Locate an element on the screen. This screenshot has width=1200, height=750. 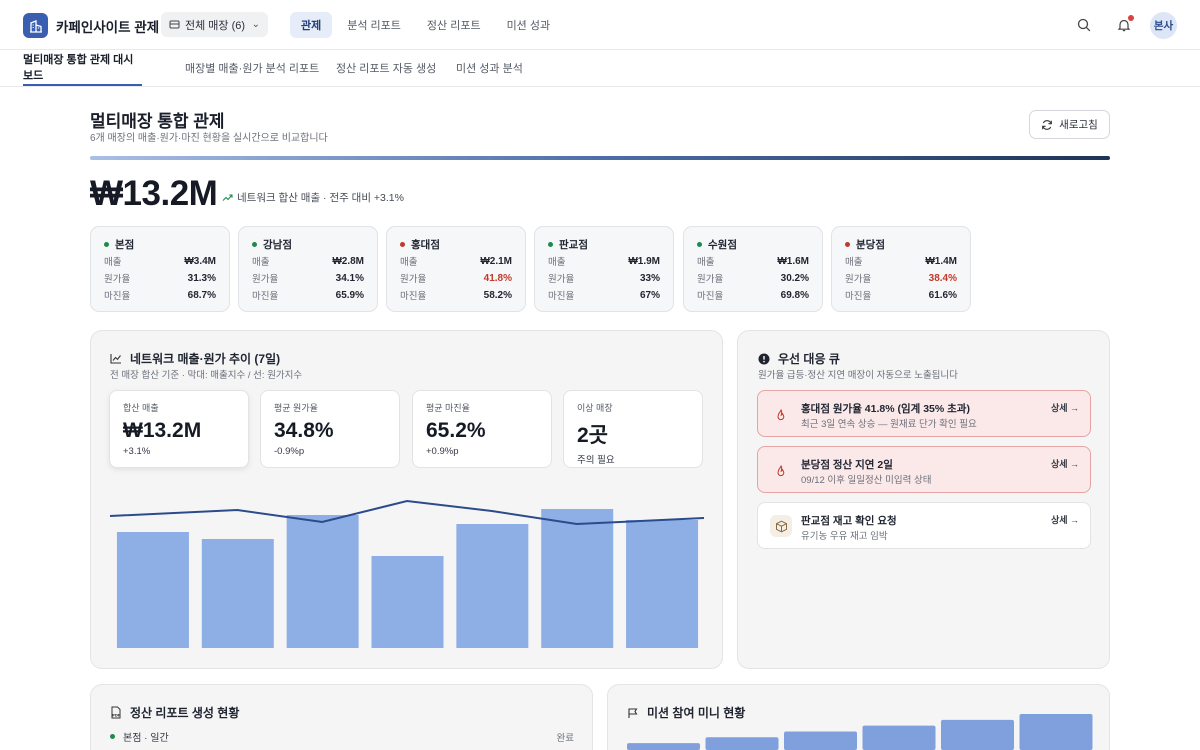
store-cost-rate: 38.4% is located at coordinates (942, 278).